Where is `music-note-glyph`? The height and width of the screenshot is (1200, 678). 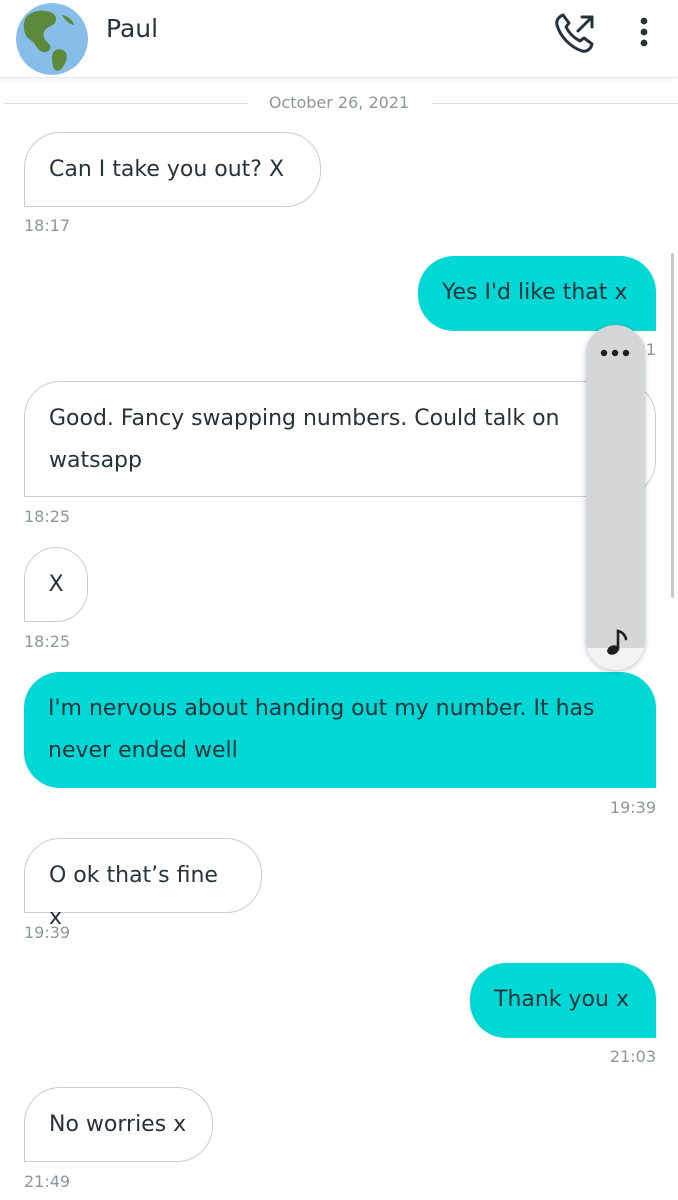 music-note-glyph is located at coordinates (617, 642).